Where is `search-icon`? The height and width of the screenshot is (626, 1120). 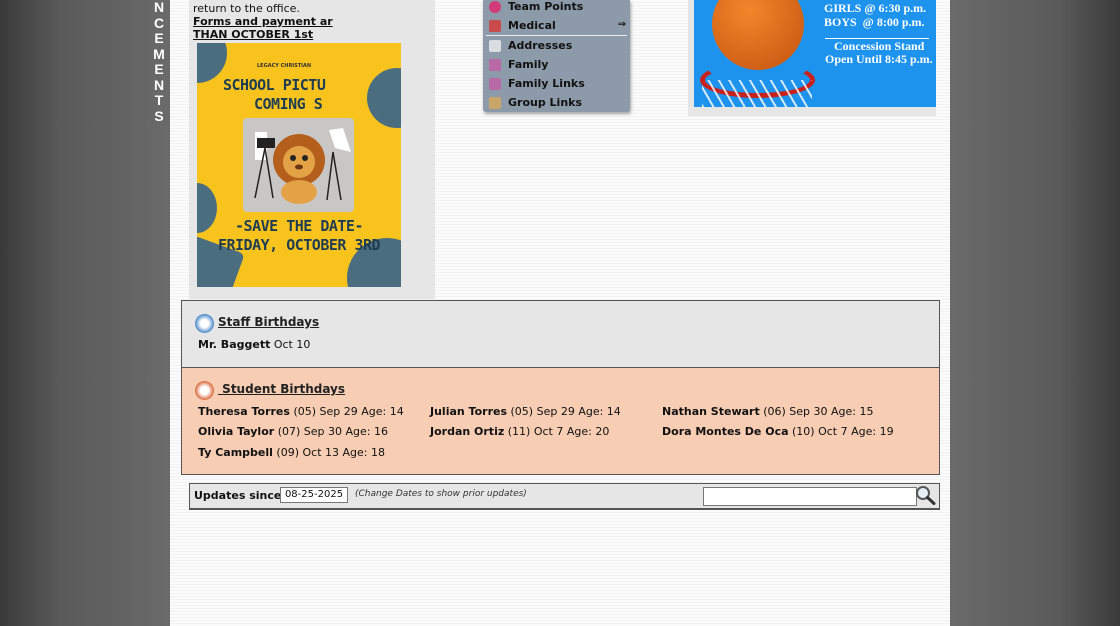
search-icon is located at coordinates (926, 495).